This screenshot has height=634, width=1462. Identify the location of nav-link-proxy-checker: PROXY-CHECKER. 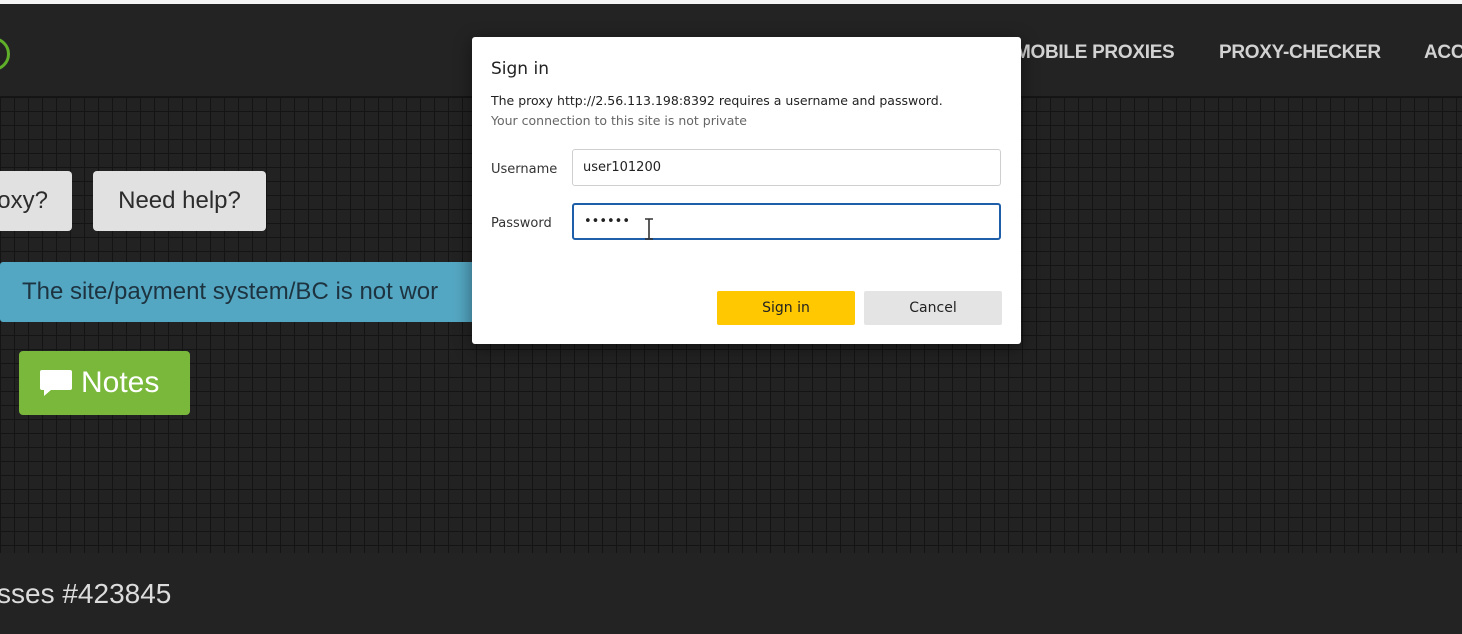
(1300, 53).